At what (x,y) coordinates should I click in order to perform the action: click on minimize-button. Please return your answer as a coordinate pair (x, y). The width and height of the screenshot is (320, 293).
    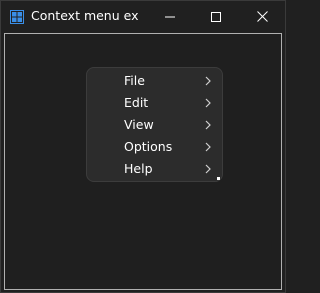
    Looking at the image, I should click on (170, 16).